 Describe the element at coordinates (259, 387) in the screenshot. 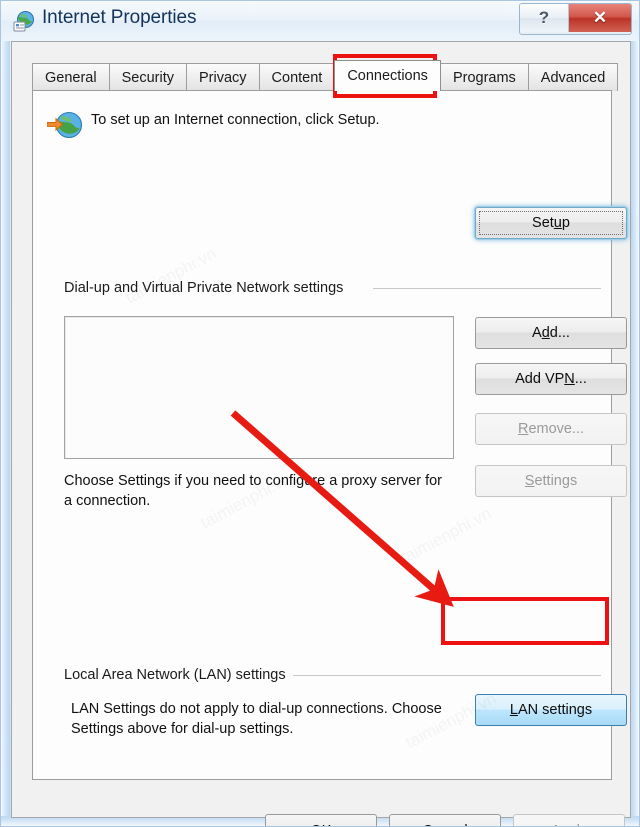

I see `dialup-connections-listbox` at that location.